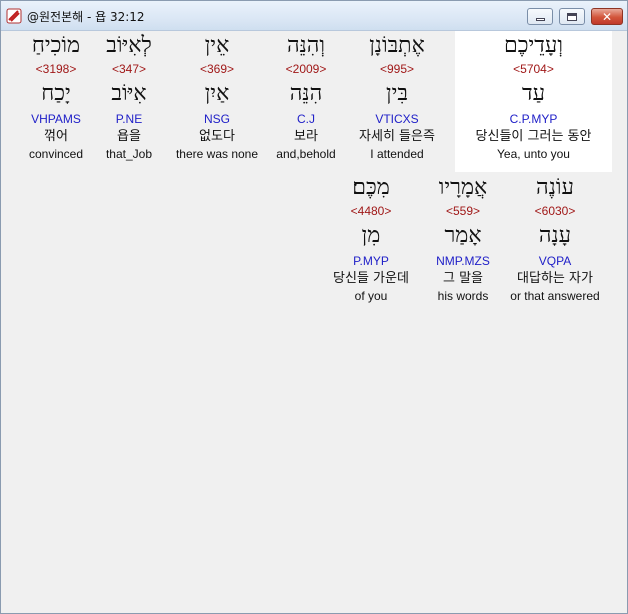 Image resolution: width=628 pixels, height=614 pixels. I want to click on hebrew-root: עָנָה, so click(555, 235).